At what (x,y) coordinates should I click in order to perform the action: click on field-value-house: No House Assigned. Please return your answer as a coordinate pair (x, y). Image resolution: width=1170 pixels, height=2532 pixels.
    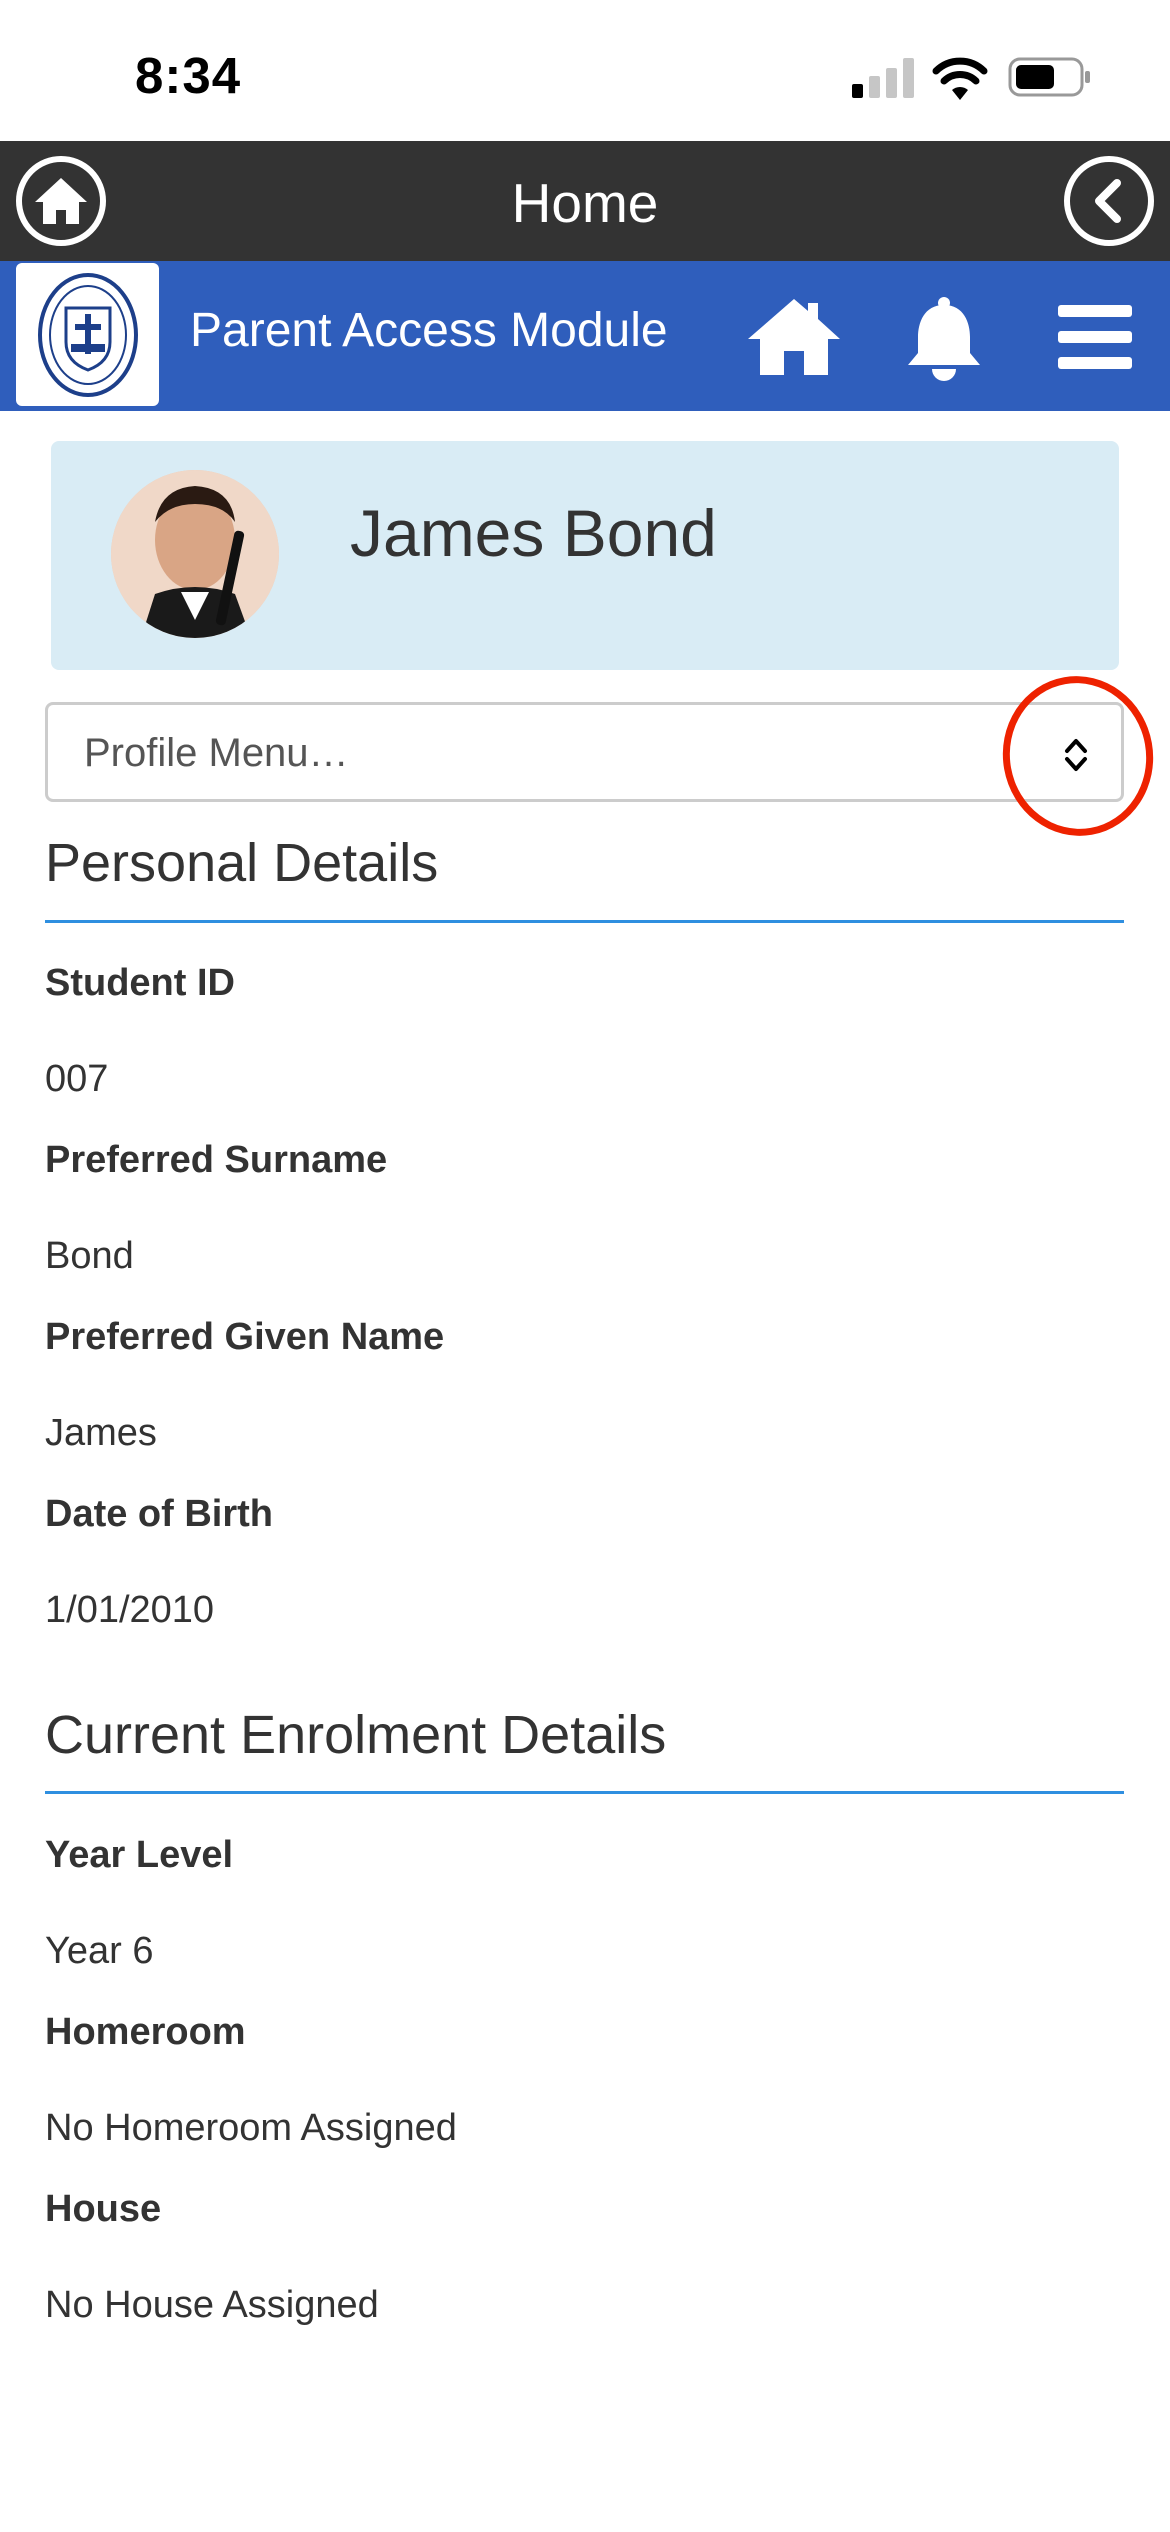
    Looking at the image, I should click on (212, 2305).